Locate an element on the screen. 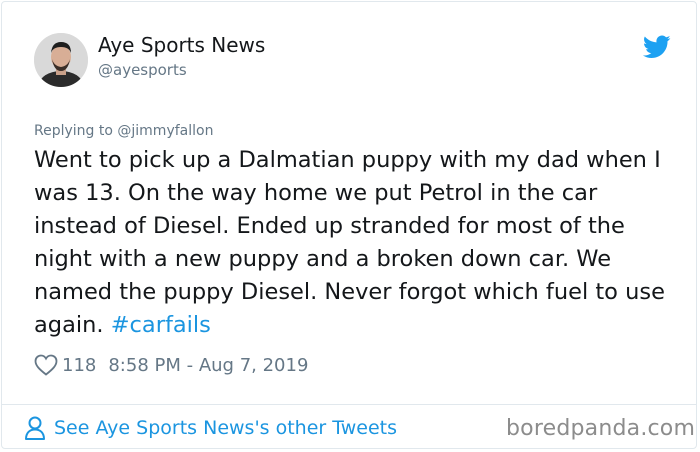 The image size is (700, 452). twitter-bird-icon is located at coordinates (657, 47).